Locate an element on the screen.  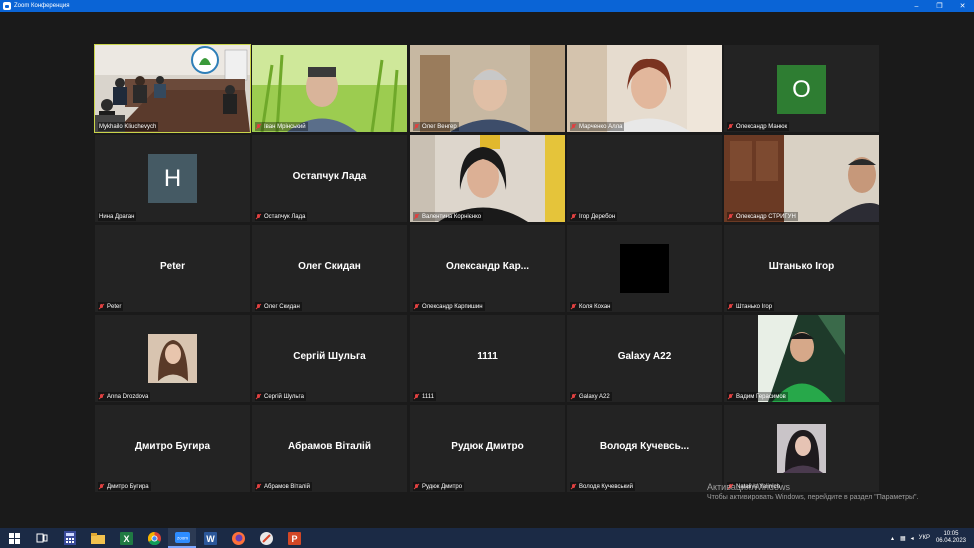
app-icon is located at coordinates (266, 538).